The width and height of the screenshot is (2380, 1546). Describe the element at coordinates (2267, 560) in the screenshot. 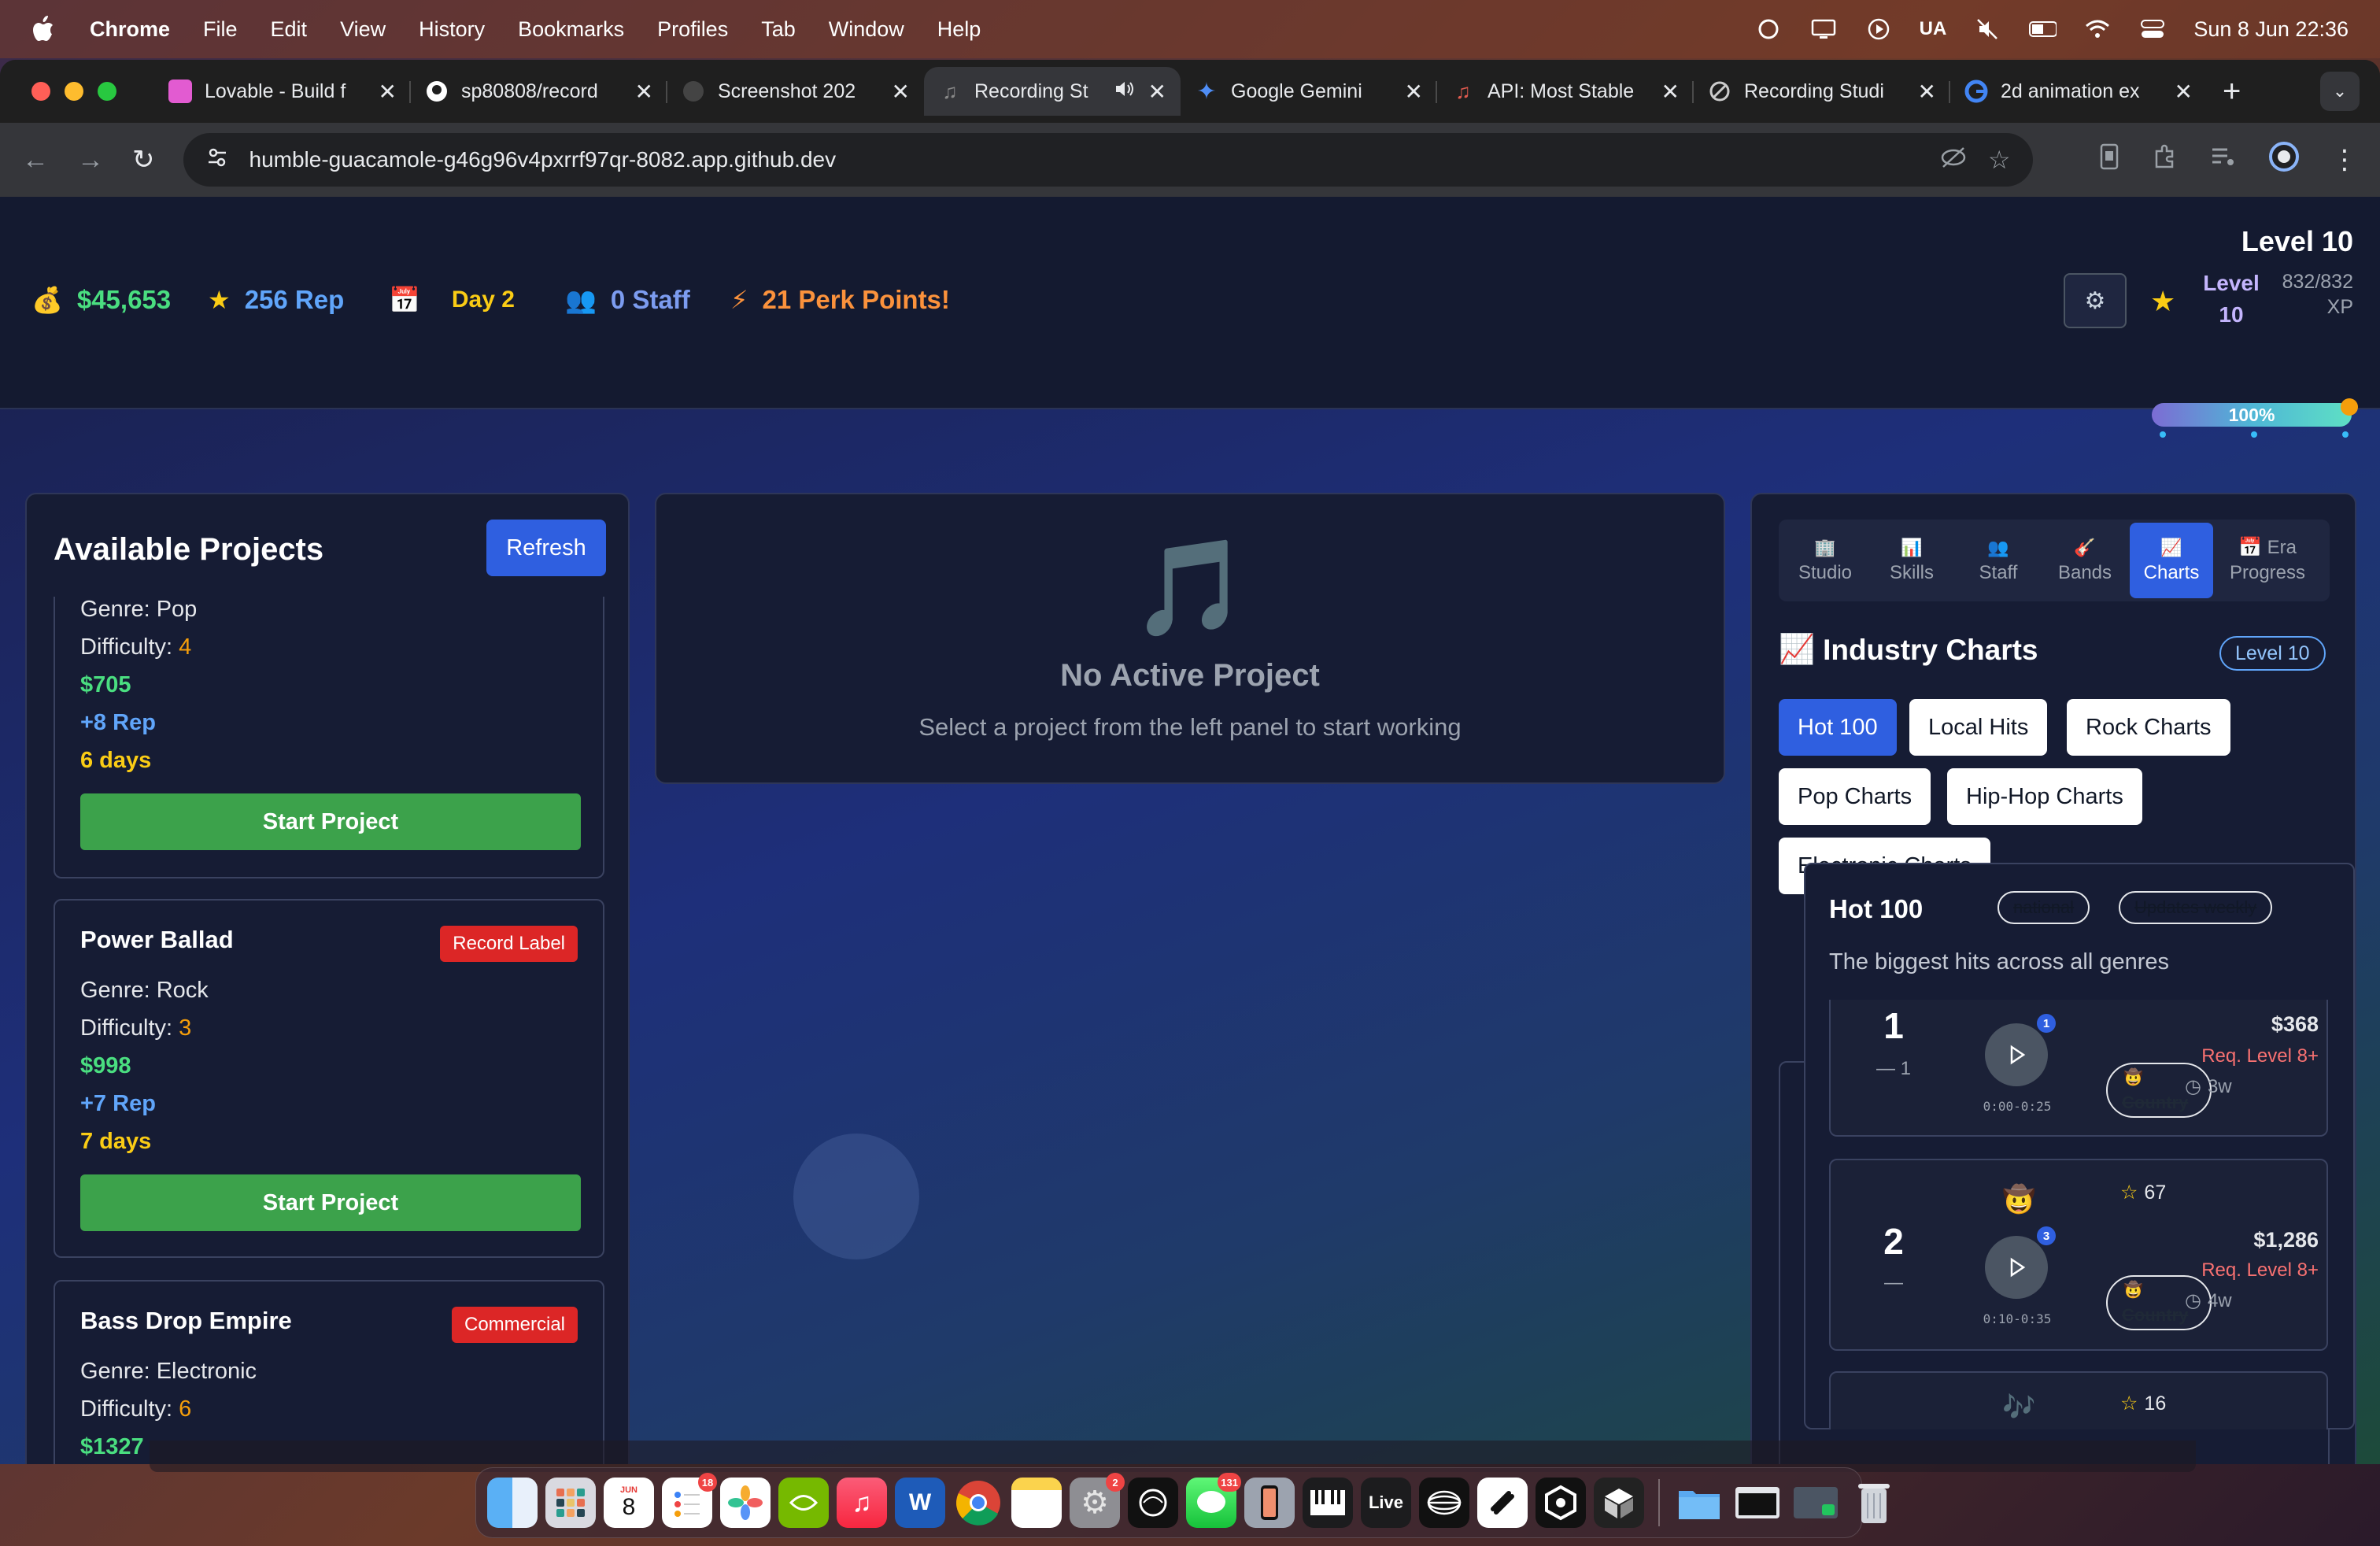

I see `tab-era-progress: 📅 Era Progress` at that location.